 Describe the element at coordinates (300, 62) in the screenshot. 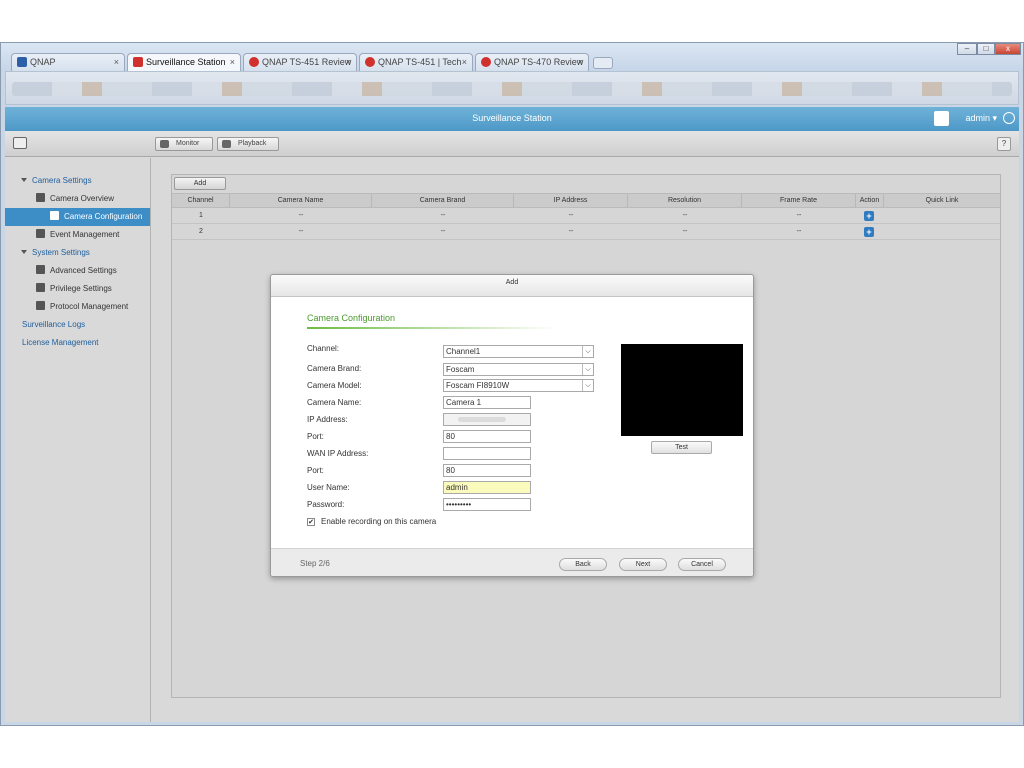

I see `tab-ts451-review: QNAP TS-451 Review ×` at that location.